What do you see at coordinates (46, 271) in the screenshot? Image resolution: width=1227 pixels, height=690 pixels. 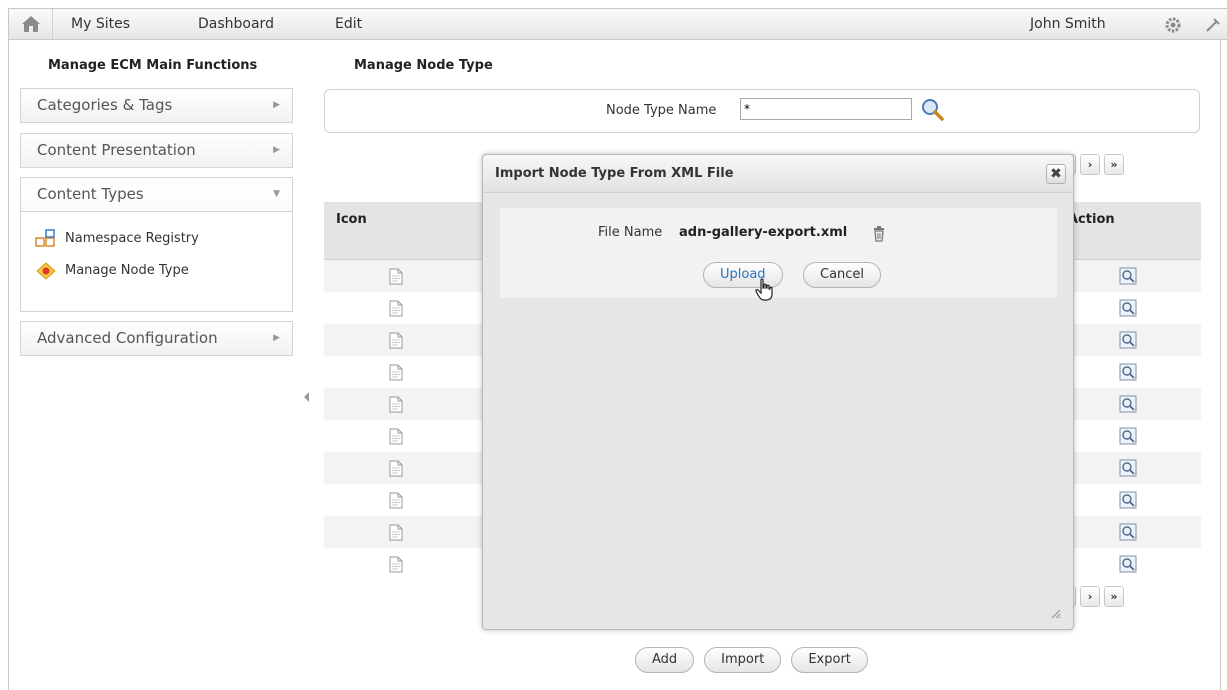 I see `node-type-icon` at bounding box center [46, 271].